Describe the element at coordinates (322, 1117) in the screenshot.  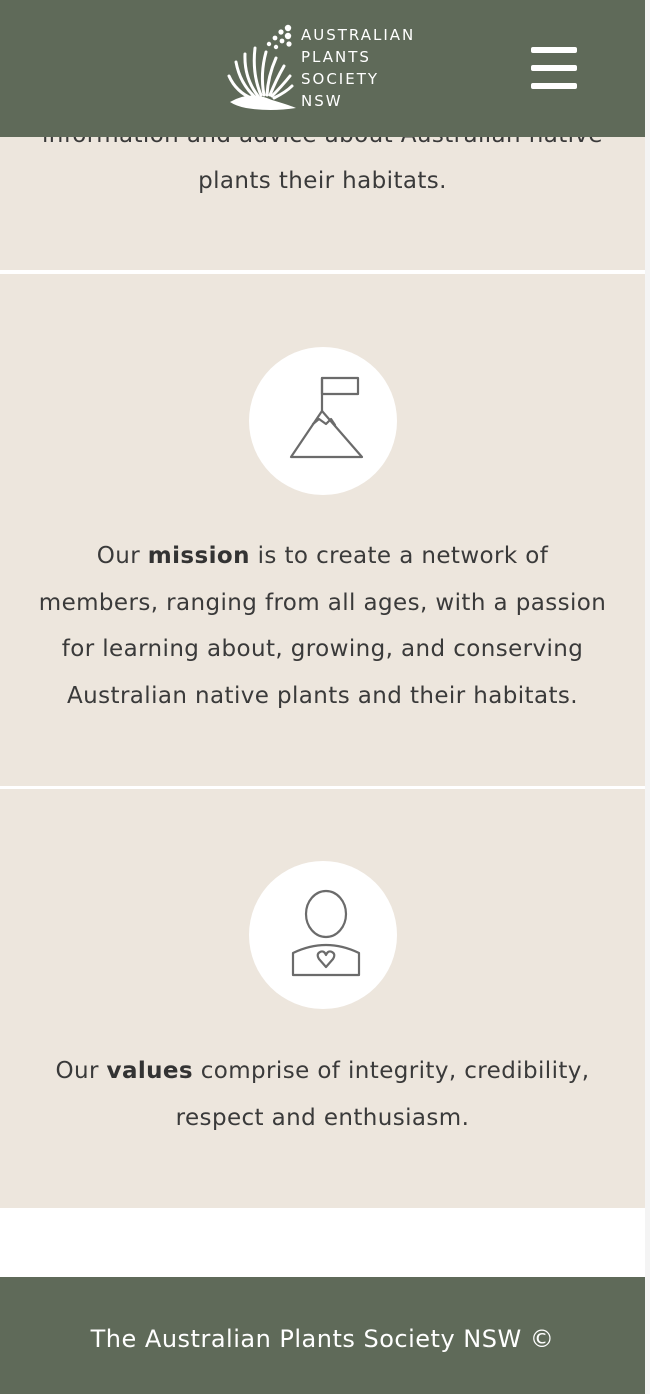
I see `values-line-2: respect and enthusiasm.` at that location.